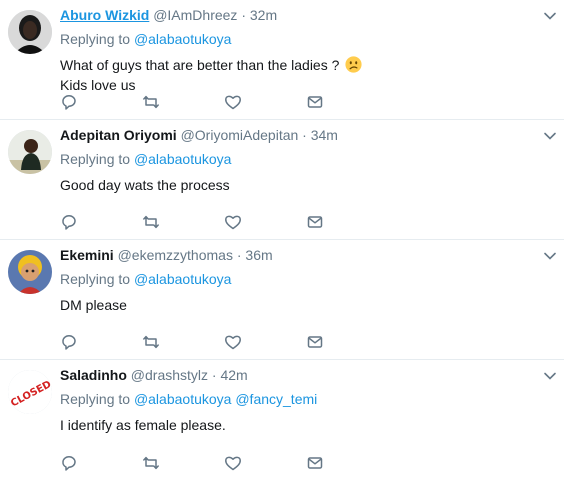  Describe the element at coordinates (312, 185) in the screenshot. I see `tweet-text: Good day wats the process` at that location.